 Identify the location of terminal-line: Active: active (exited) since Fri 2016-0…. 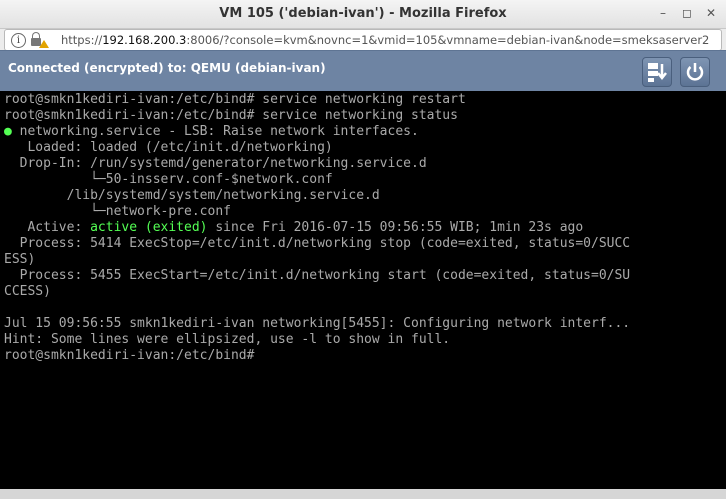
(293, 228).